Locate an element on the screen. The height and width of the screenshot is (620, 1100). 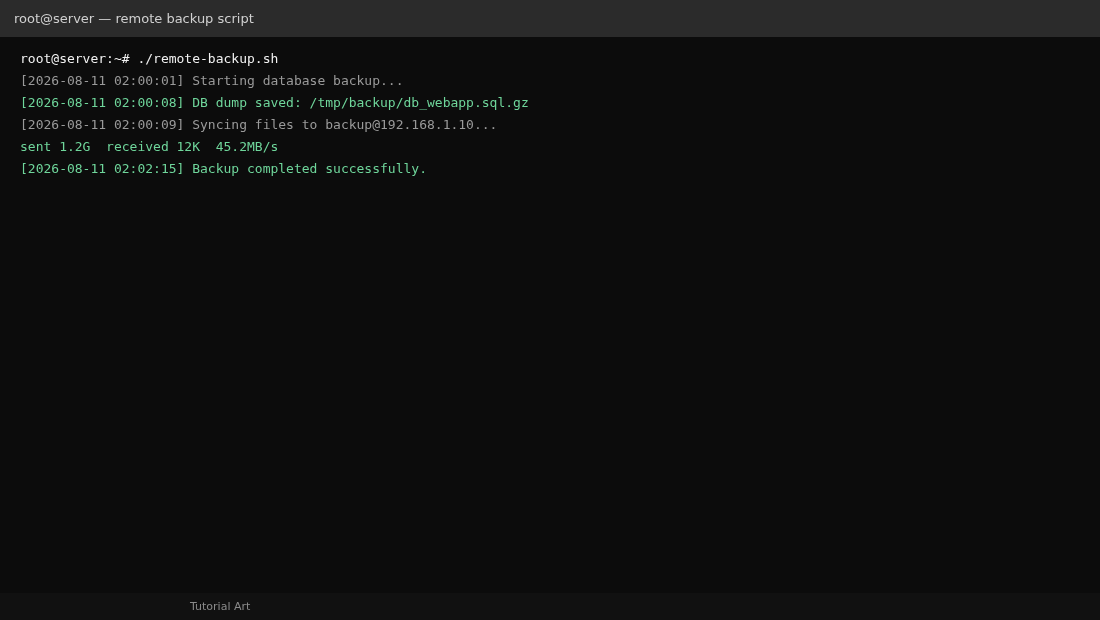
status-text: Tutorial Art is located at coordinates (220, 606).